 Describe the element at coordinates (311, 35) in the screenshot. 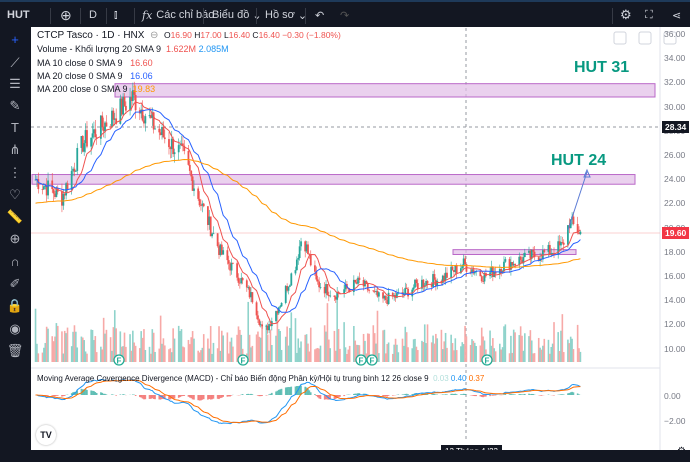

I see `change-value: −0.30 (−1.80%)` at that location.